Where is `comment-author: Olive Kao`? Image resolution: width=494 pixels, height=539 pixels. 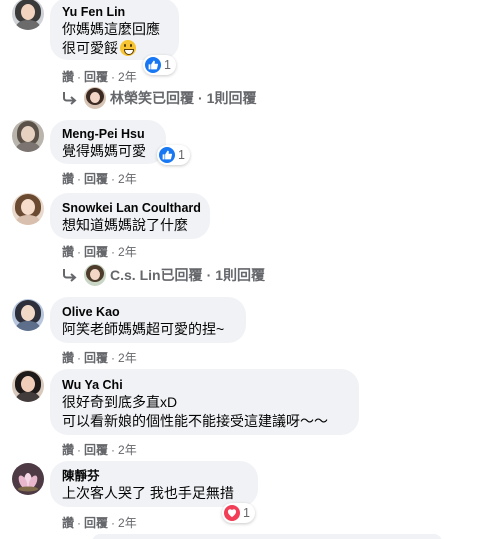
comment-author: Olive Kao is located at coordinates (148, 312).